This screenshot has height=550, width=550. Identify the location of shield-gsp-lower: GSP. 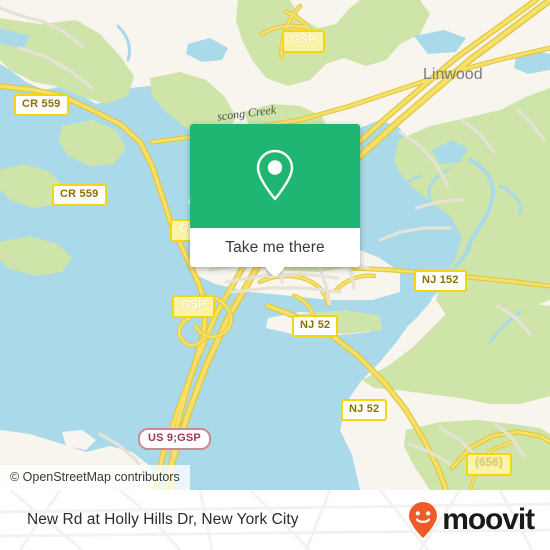
(193, 306).